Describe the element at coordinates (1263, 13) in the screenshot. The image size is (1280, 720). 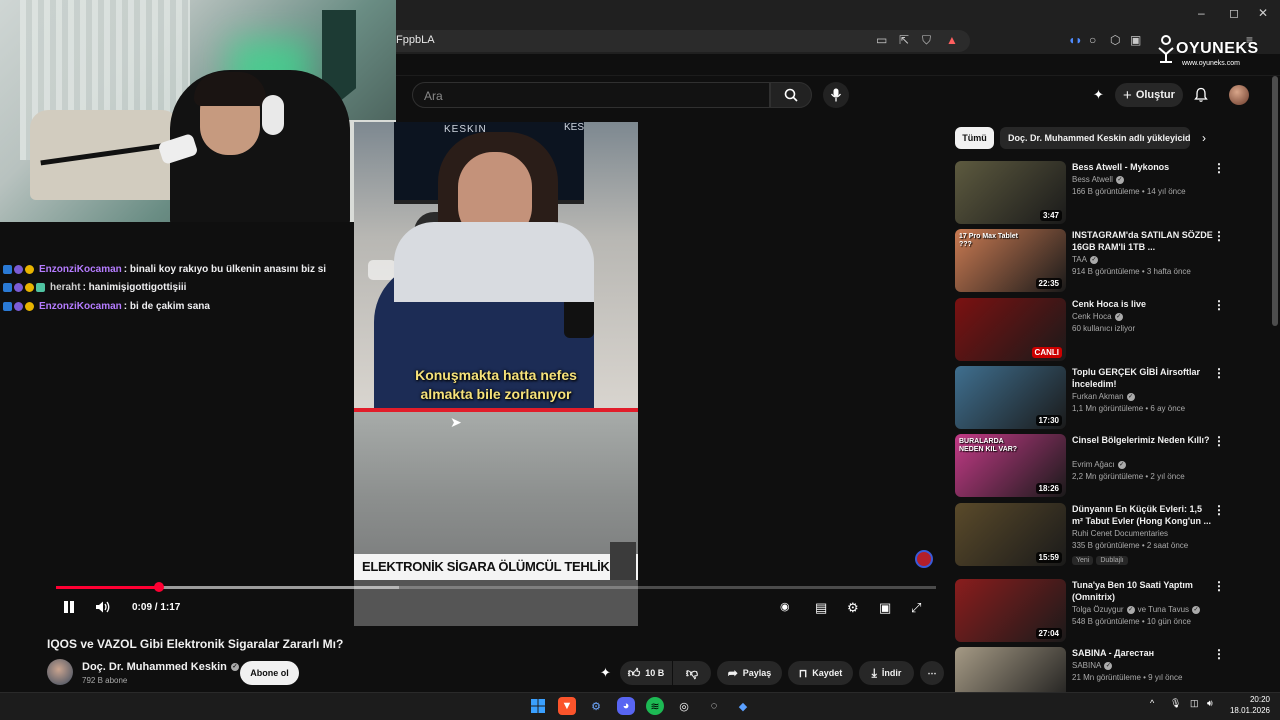
I see `close-icon: ✕` at that location.